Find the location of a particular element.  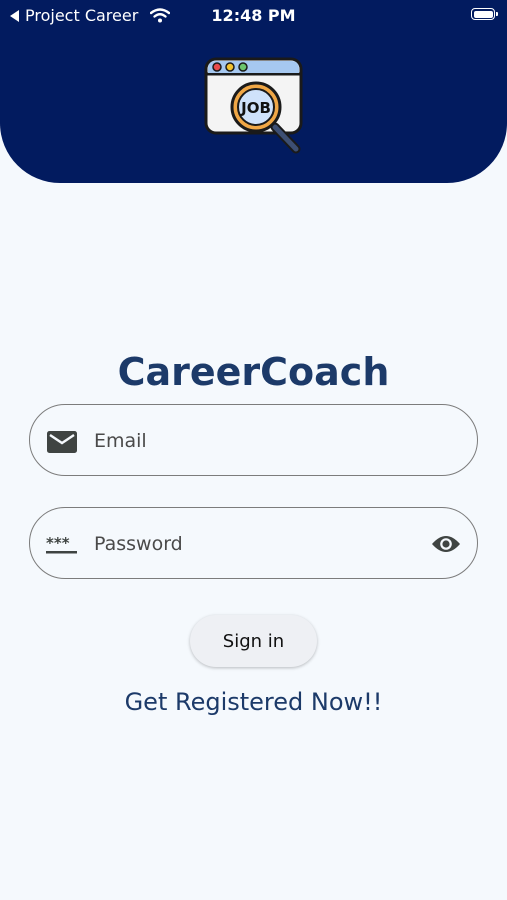

battery-icon is located at coordinates (484, 14).